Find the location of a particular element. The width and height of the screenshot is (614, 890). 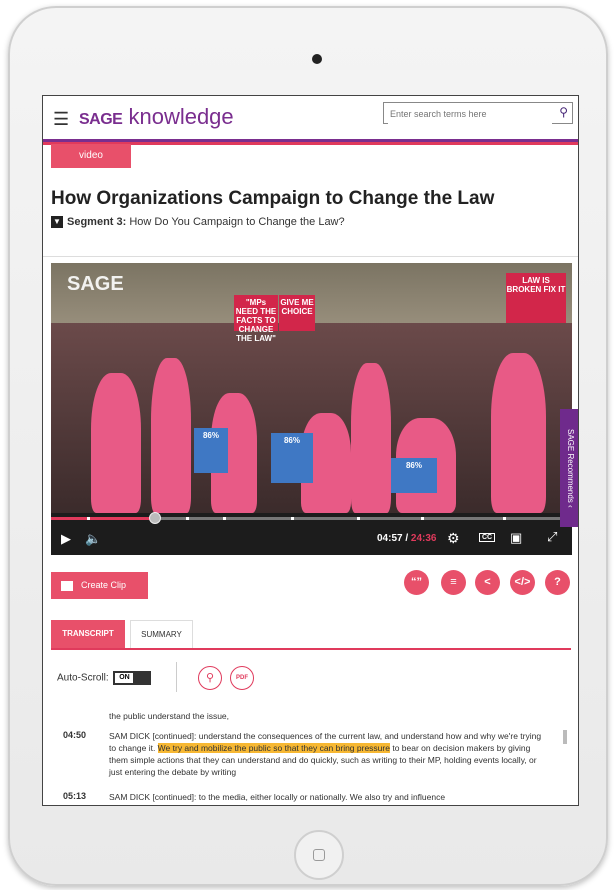

fullscreen-icon: ⤢ is located at coordinates (552, 537).